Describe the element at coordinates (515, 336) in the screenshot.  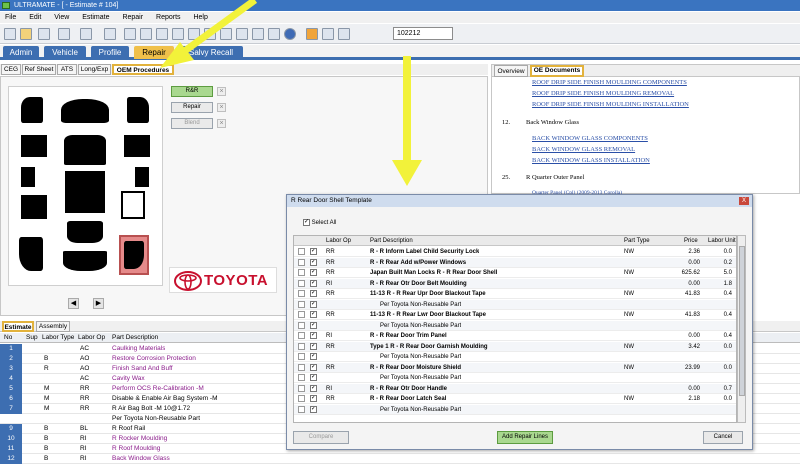
I see `template-line-row: ✓ RI R - R Rear Door Trim Panel 0.00 0.4` at that location.